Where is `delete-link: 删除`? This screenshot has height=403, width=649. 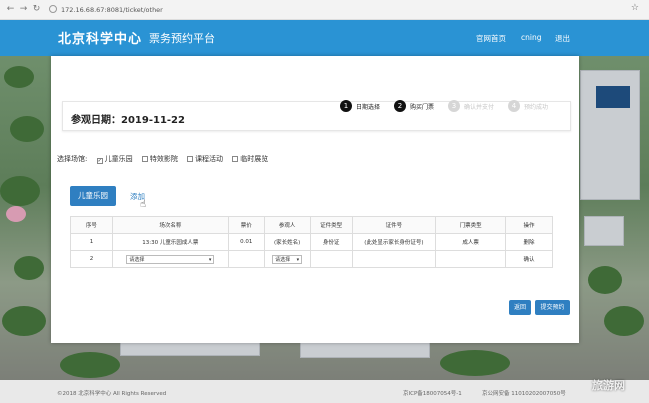
delete-link: 删除 is located at coordinates (529, 242).